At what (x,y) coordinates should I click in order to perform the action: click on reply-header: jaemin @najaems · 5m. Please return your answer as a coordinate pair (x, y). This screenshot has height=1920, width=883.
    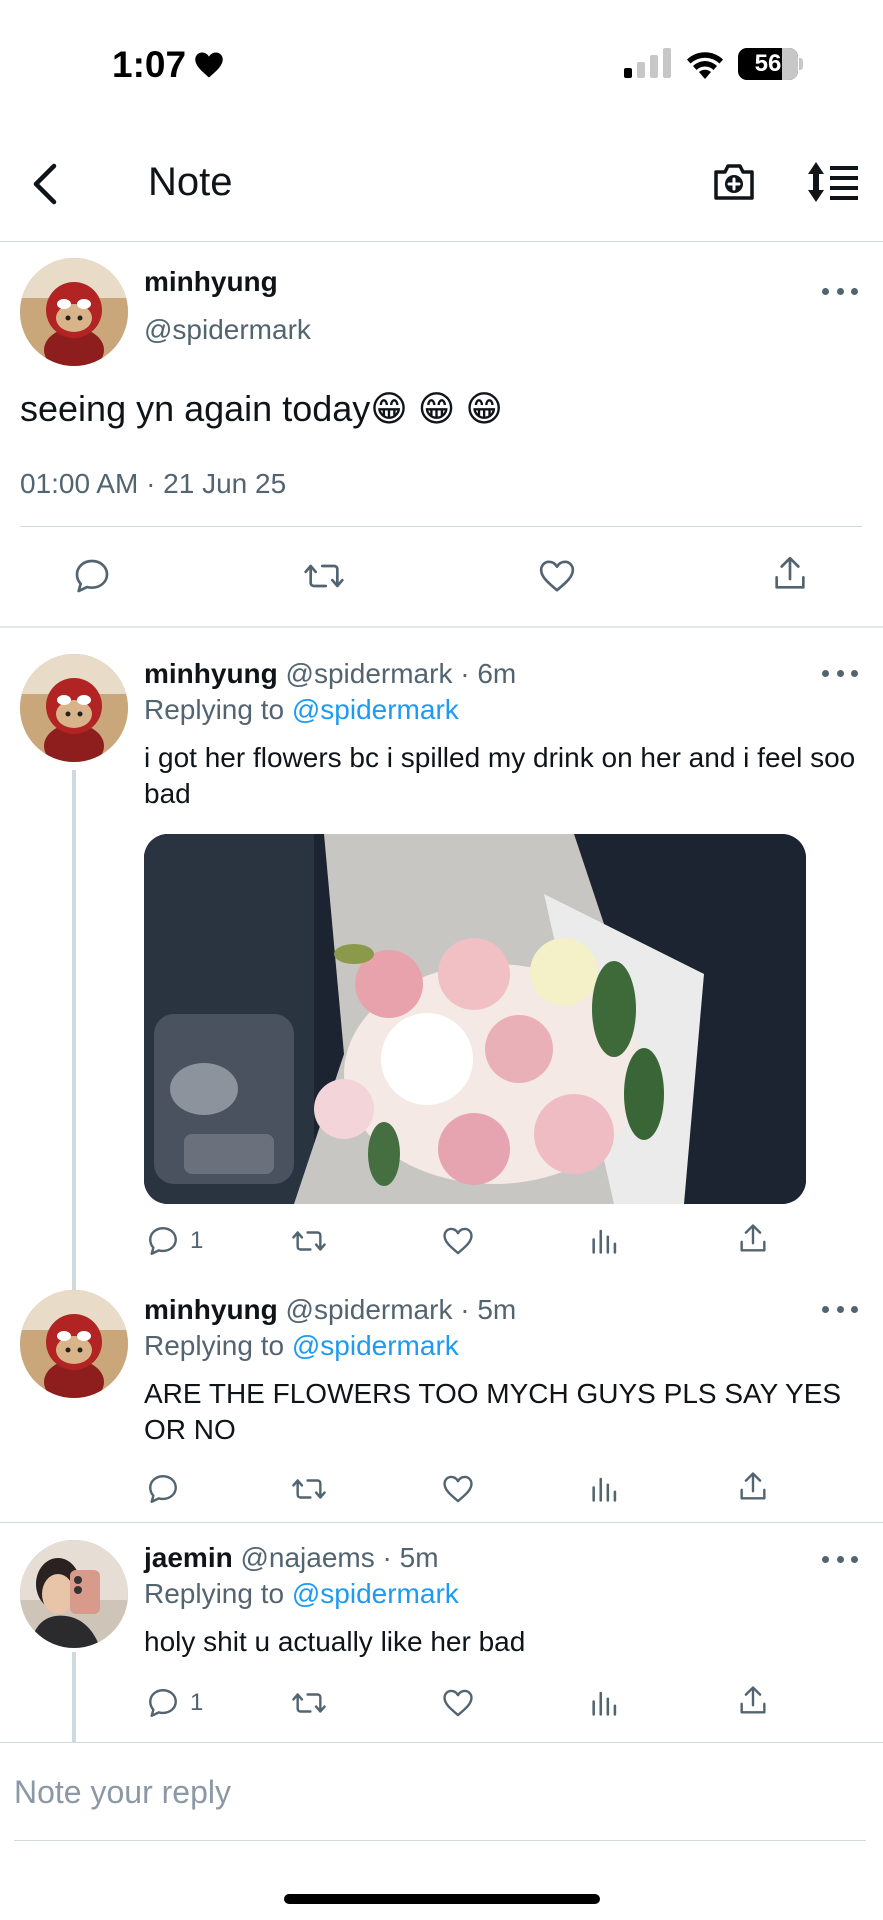
    Looking at the image, I should click on (291, 1558).